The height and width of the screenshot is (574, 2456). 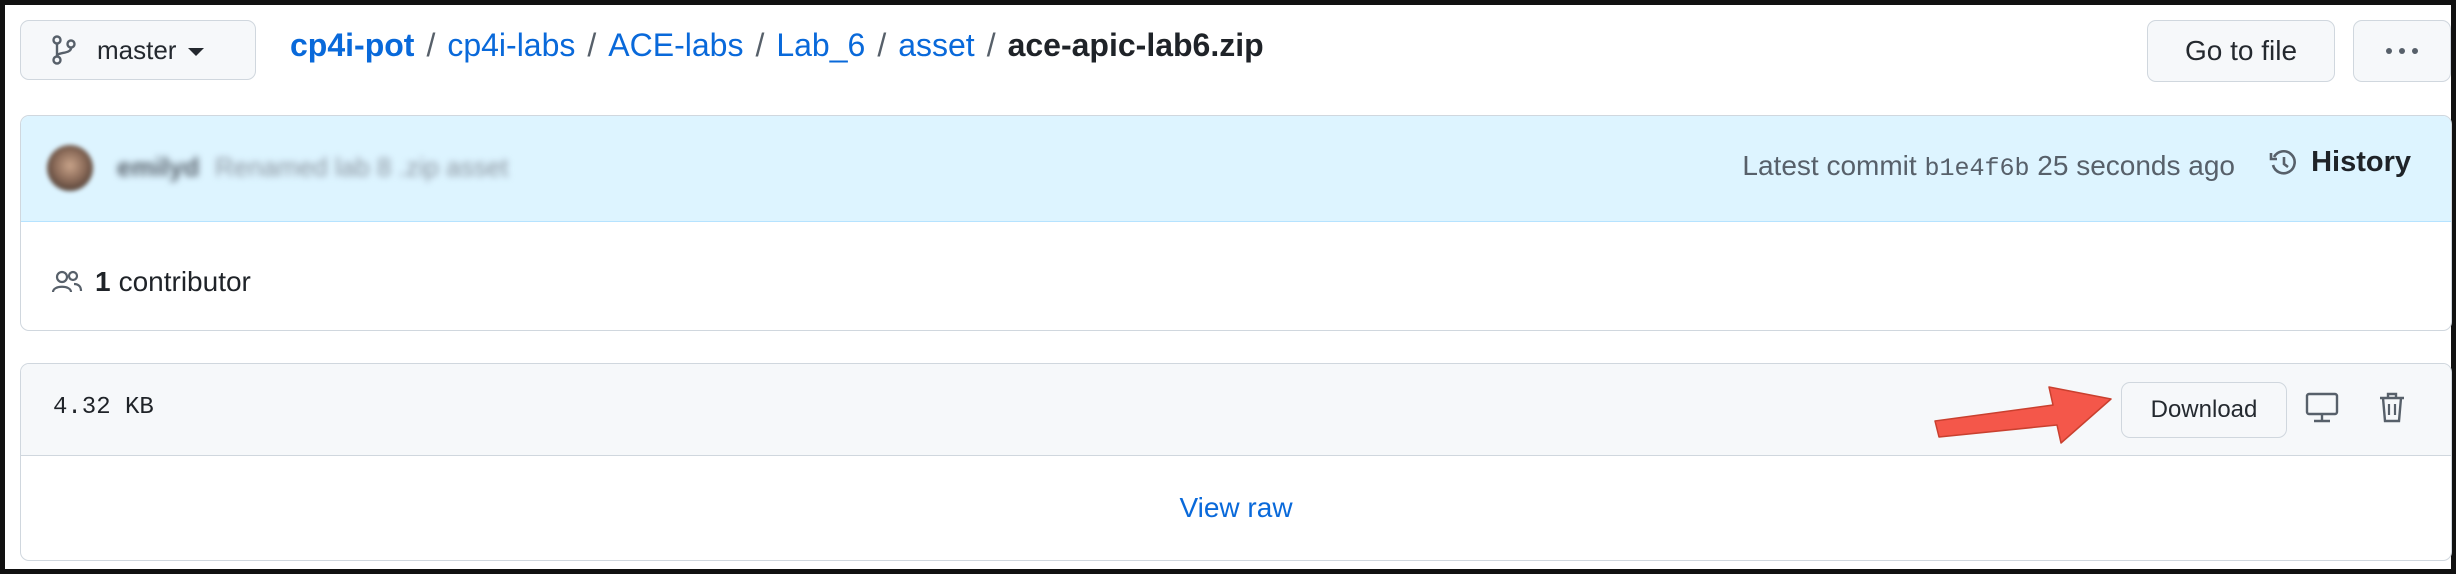 What do you see at coordinates (2204, 410) in the screenshot?
I see `download-button: Download` at bounding box center [2204, 410].